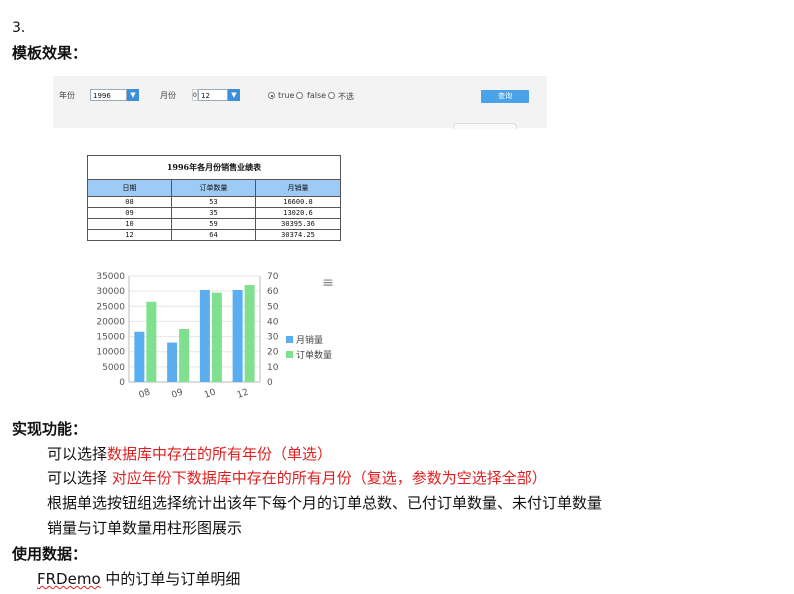 This screenshot has width=794, height=594. Describe the element at coordinates (329, 478) in the screenshot. I see `feature-line-2-red: 对应年份下数据库中存在的所有月份（复选，参数为空选择全部）` at that location.